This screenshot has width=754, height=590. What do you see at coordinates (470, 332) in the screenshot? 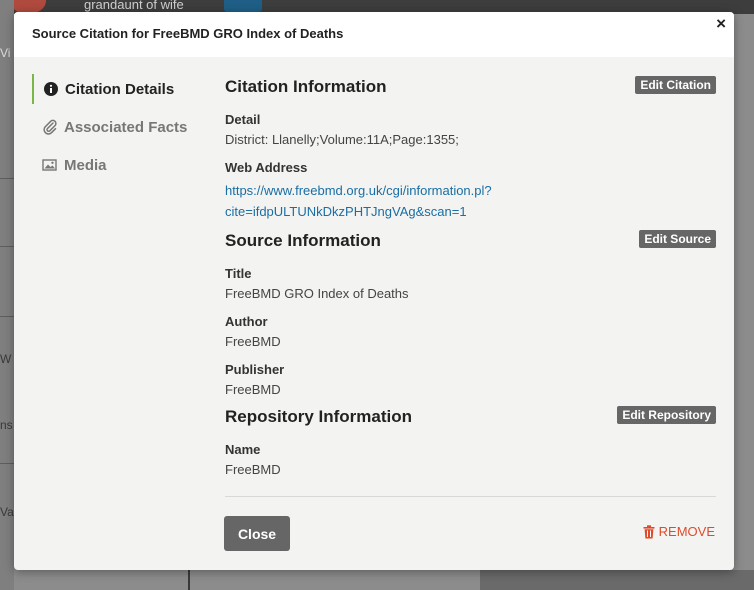
I see `author-field: Author FreeBMD` at bounding box center [470, 332].